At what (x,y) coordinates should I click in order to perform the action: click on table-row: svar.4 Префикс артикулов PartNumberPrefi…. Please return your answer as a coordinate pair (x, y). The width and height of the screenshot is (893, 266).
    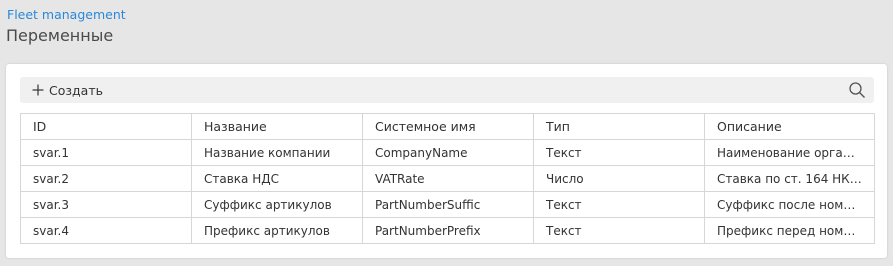
    Looking at the image, I should click on (447, 230).